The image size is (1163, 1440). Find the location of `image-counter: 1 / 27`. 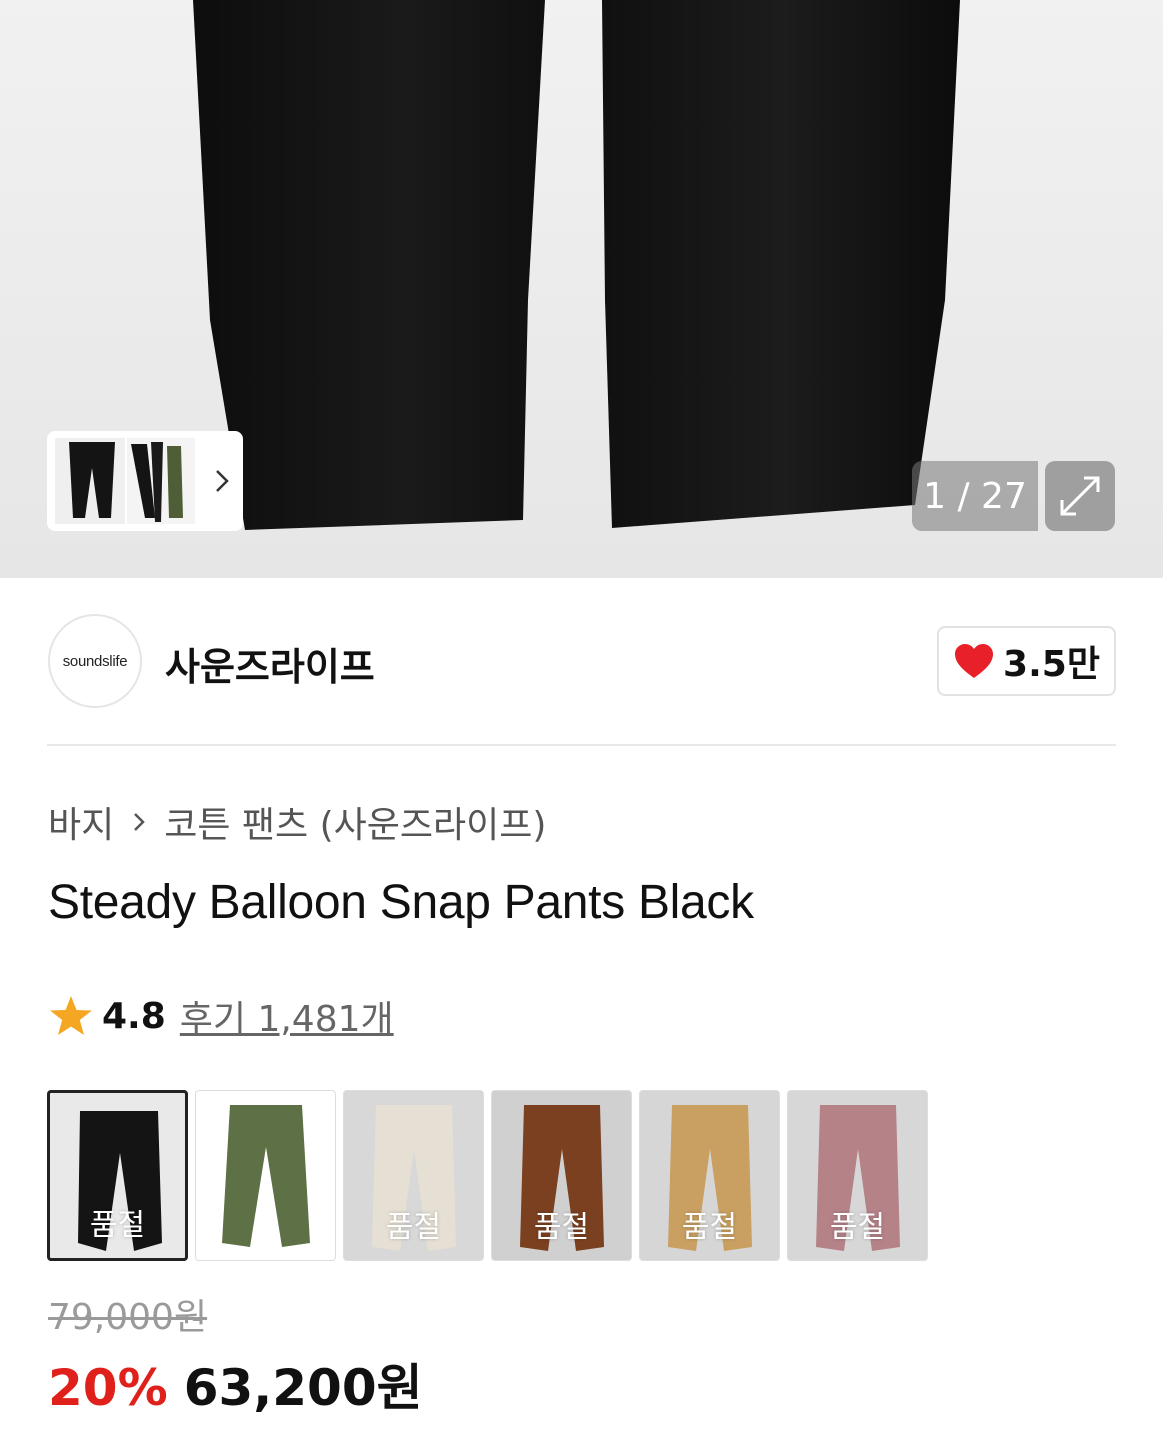

image-counter: 1 / 27 is located at coordinates (975, 496).